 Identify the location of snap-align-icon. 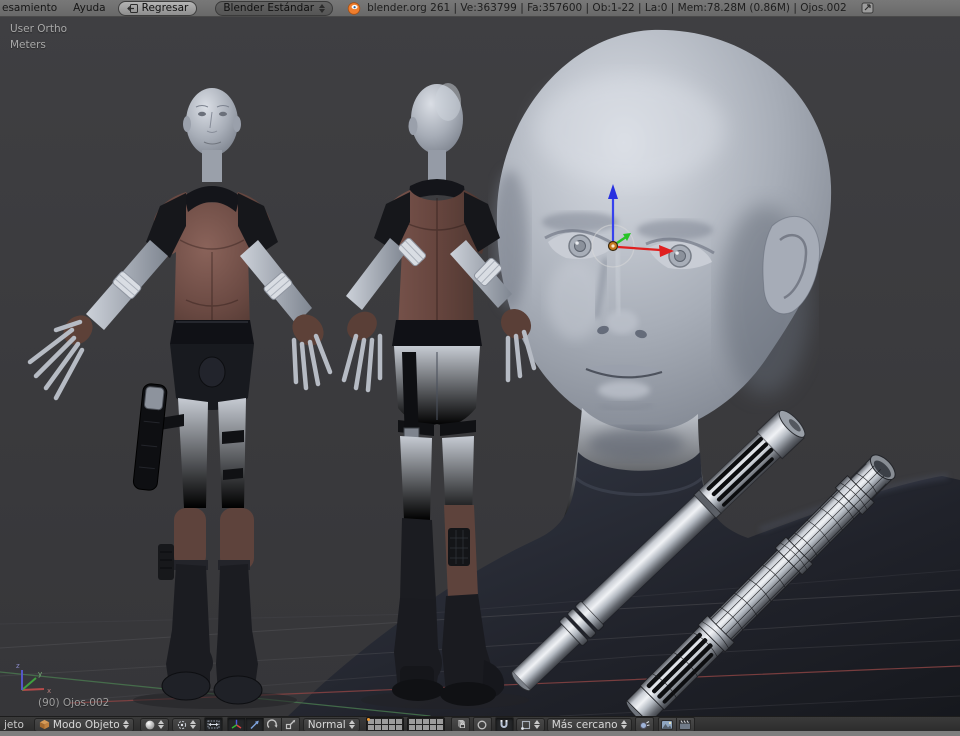
(644, 725).